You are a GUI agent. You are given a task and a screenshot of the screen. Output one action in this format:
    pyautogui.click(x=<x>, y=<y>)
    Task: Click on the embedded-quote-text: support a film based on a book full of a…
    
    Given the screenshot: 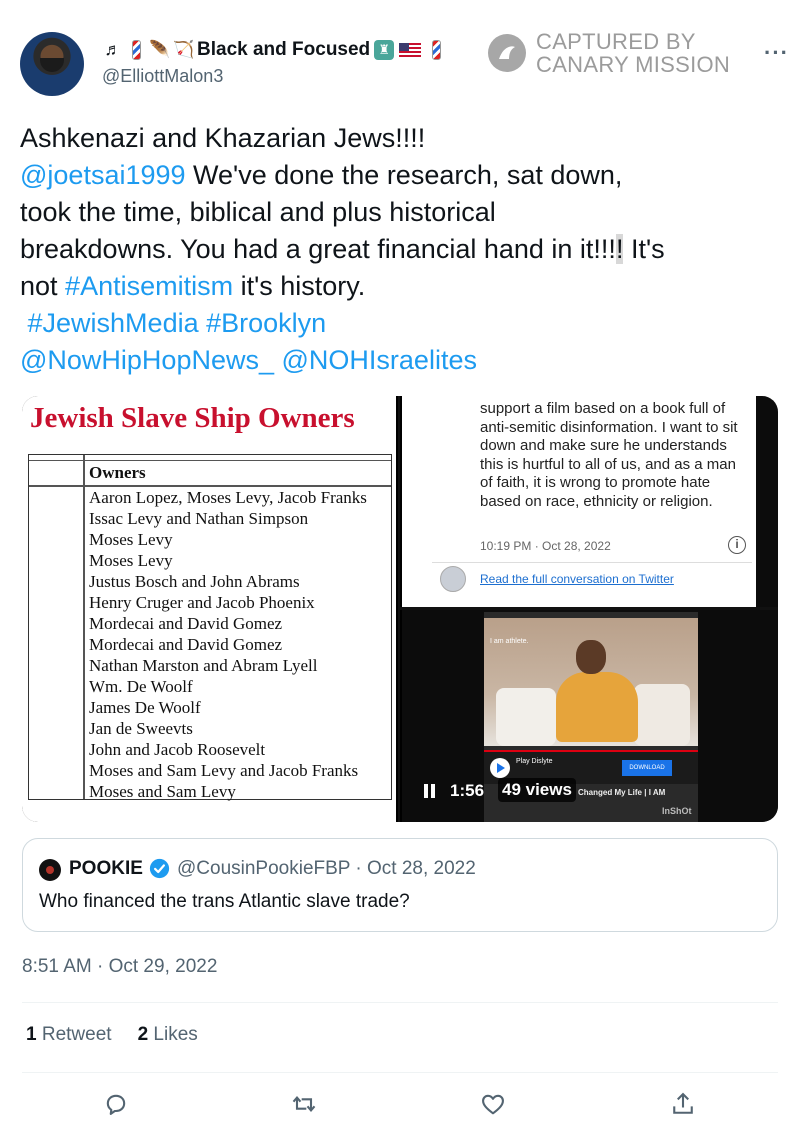 What is the action you would take?
    pyautogui.click(x=609, y=455)
    